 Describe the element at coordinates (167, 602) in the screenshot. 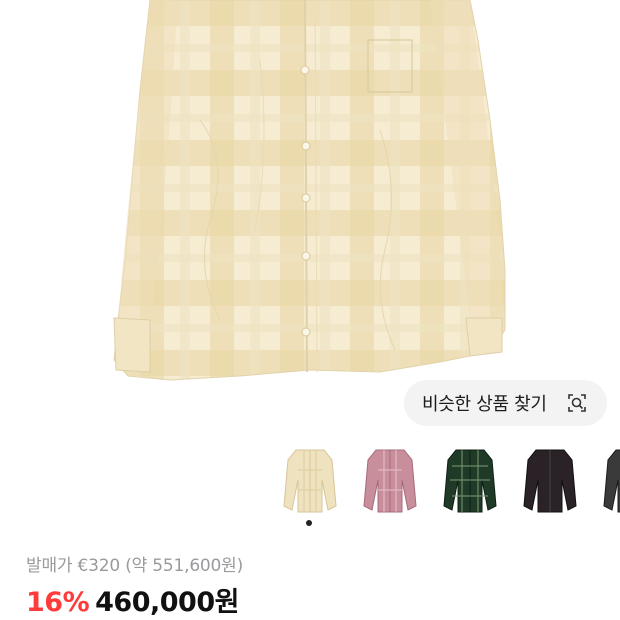

I see `sale-price: 460,000원` at that location.